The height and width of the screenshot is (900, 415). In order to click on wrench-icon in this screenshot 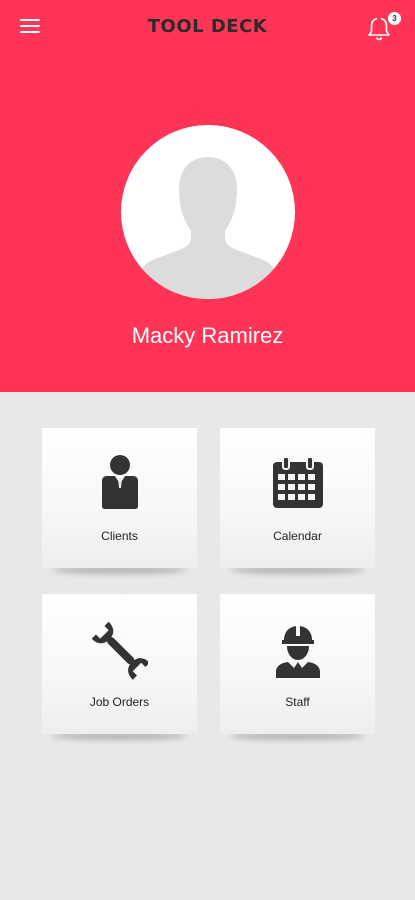, I will do `click(119, 650)`.